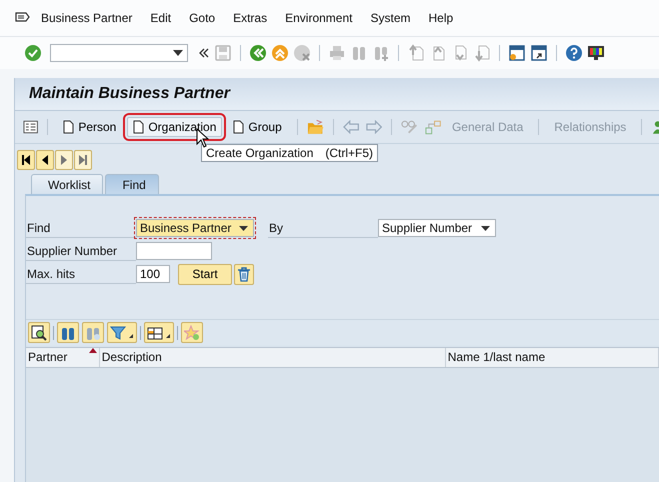  I want to click on star-icon, so click(192, 332).